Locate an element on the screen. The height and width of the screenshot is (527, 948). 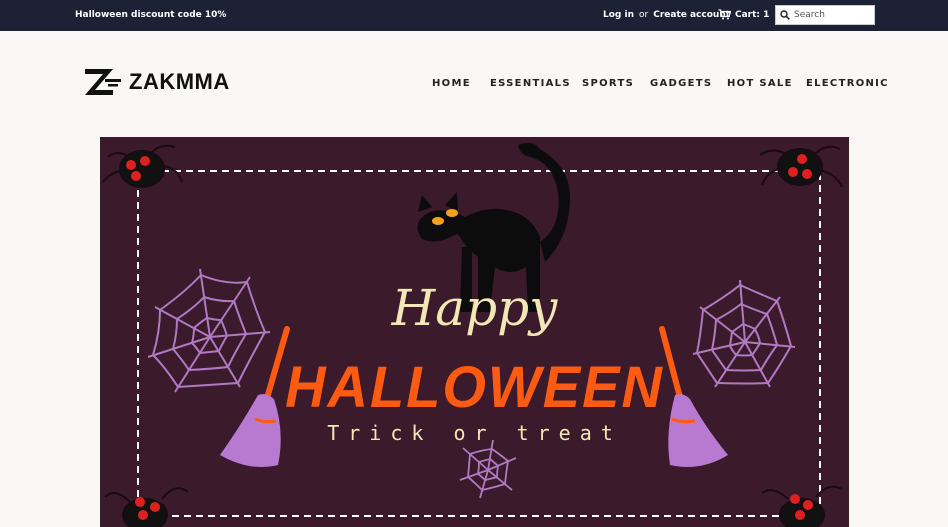
spider-bottom-left-icon is located at coordinates (146, 507).